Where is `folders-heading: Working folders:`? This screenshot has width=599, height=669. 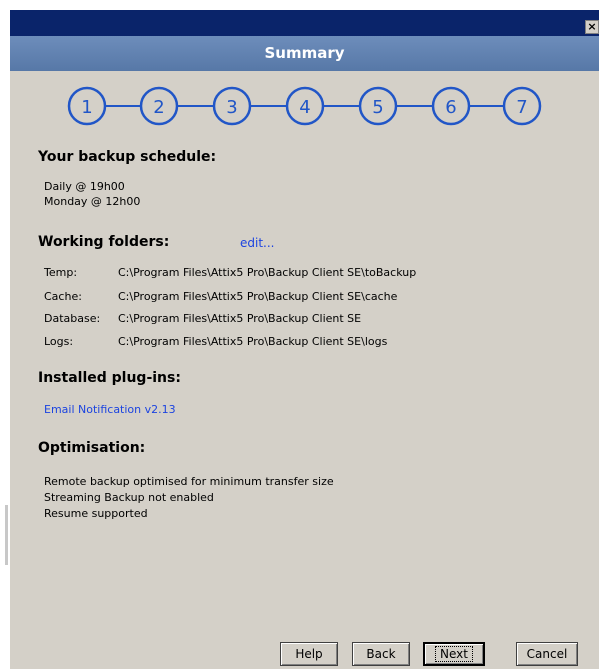 folders-heading: Working folders: is located at coordinates (104, 242).